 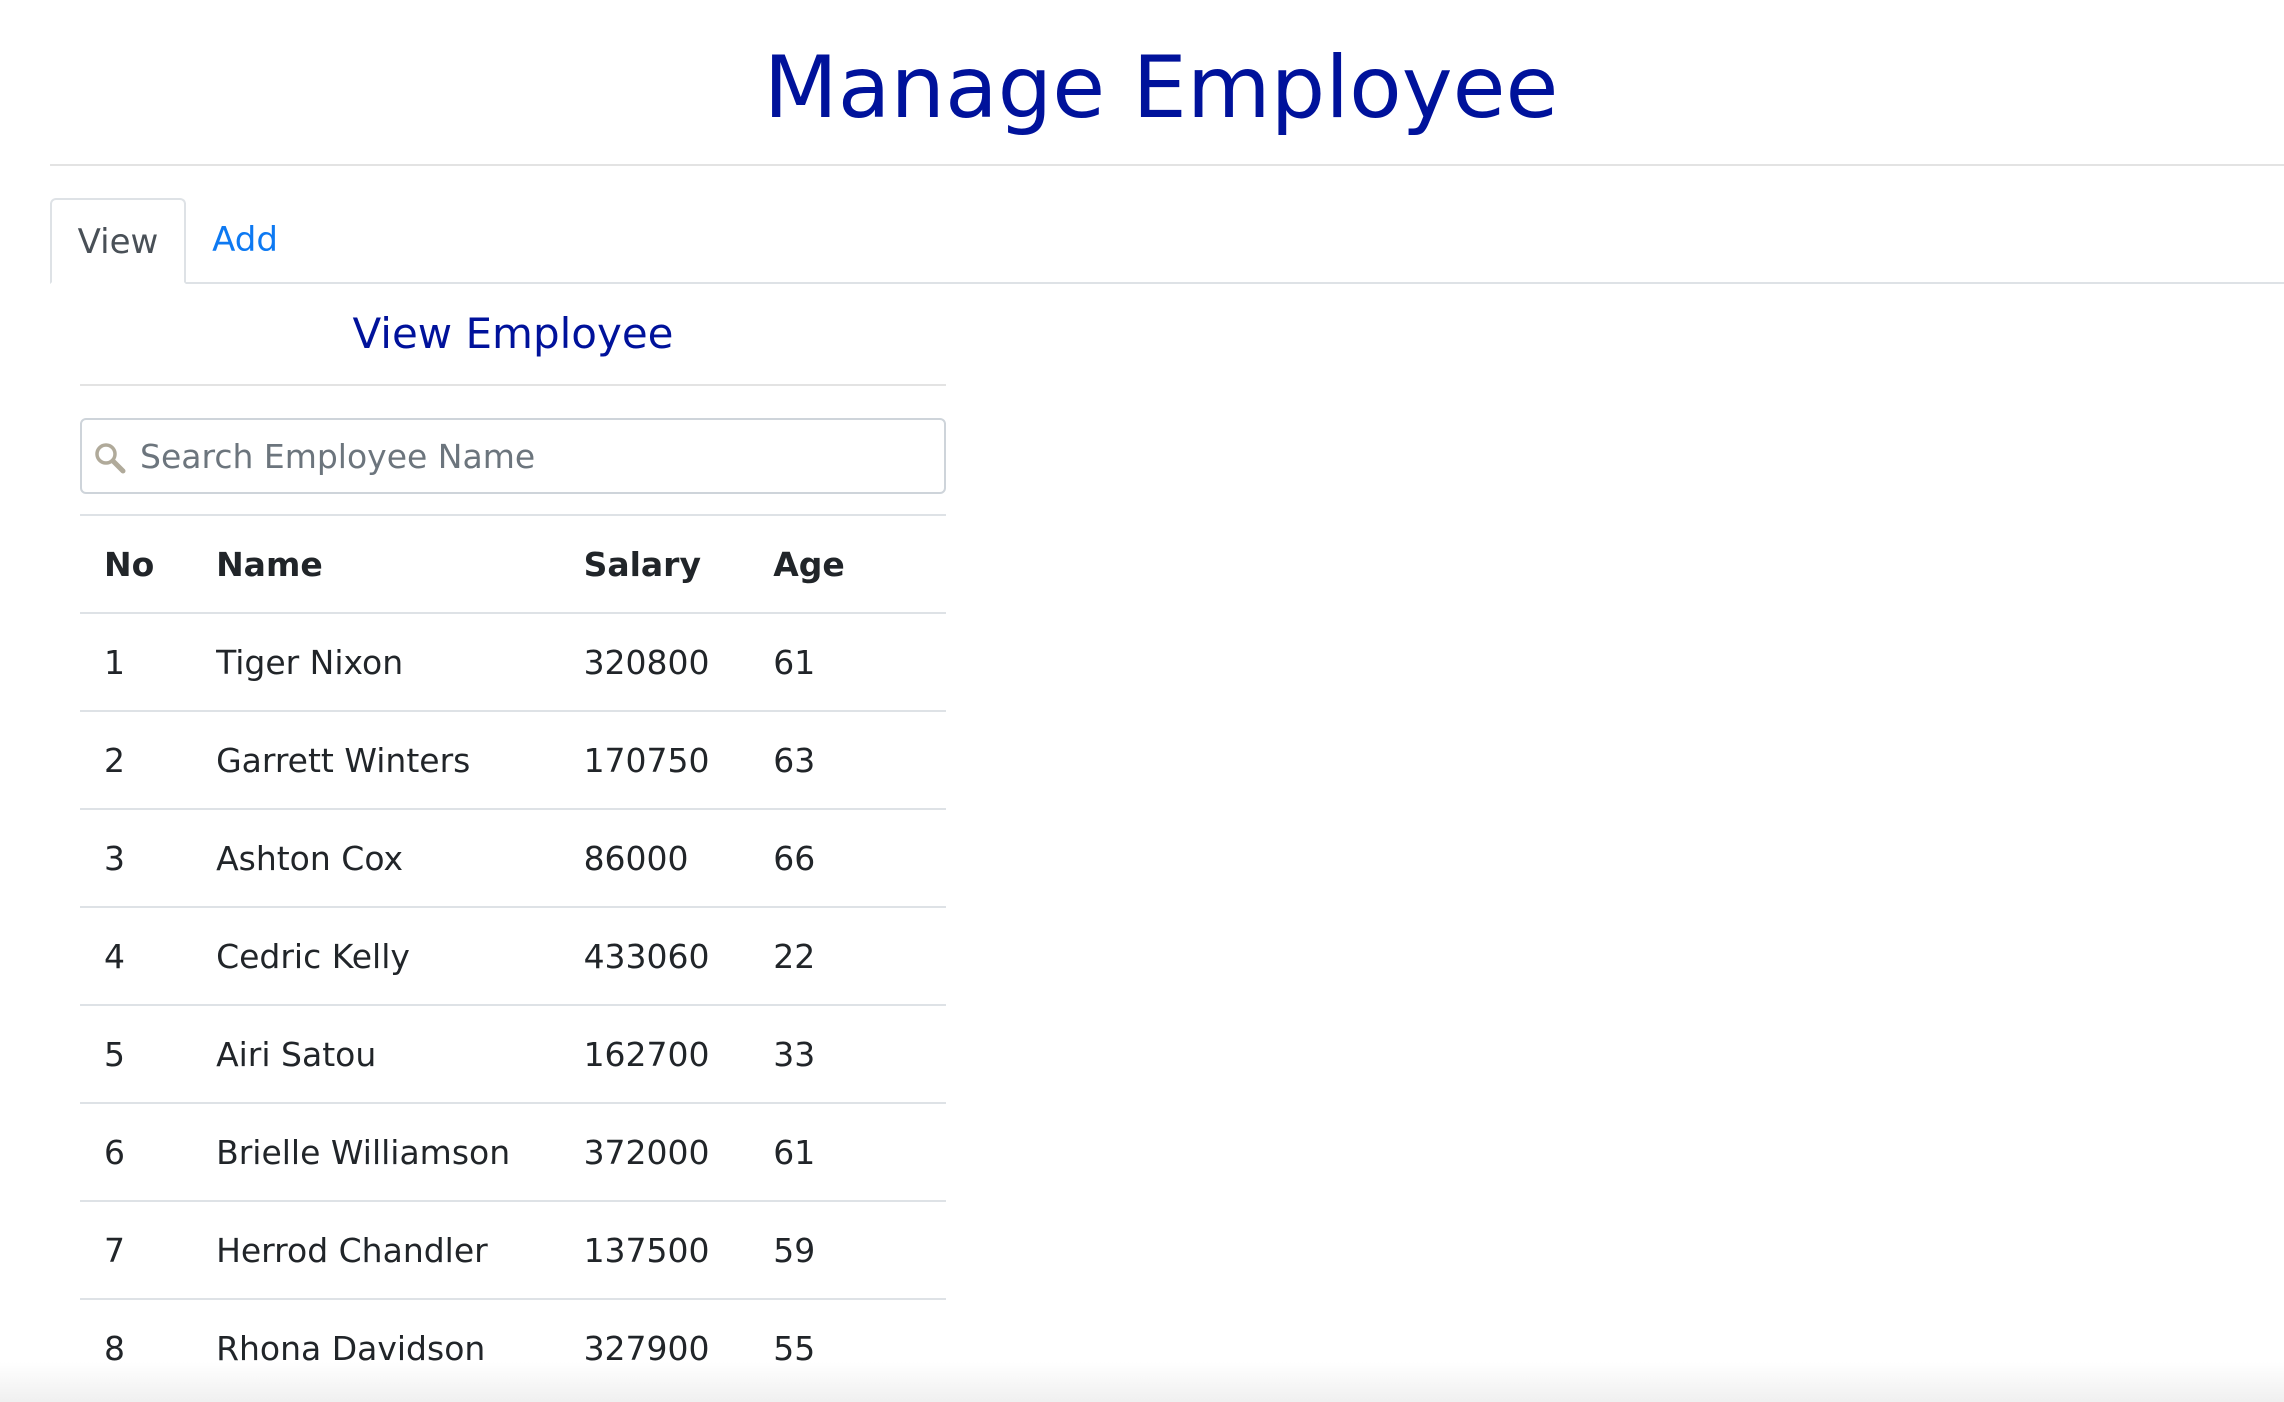 What do you see at coordinates (513, 333) in the screenshot?
I see `panel-title: View Employee` at bounding box center [513, 333].